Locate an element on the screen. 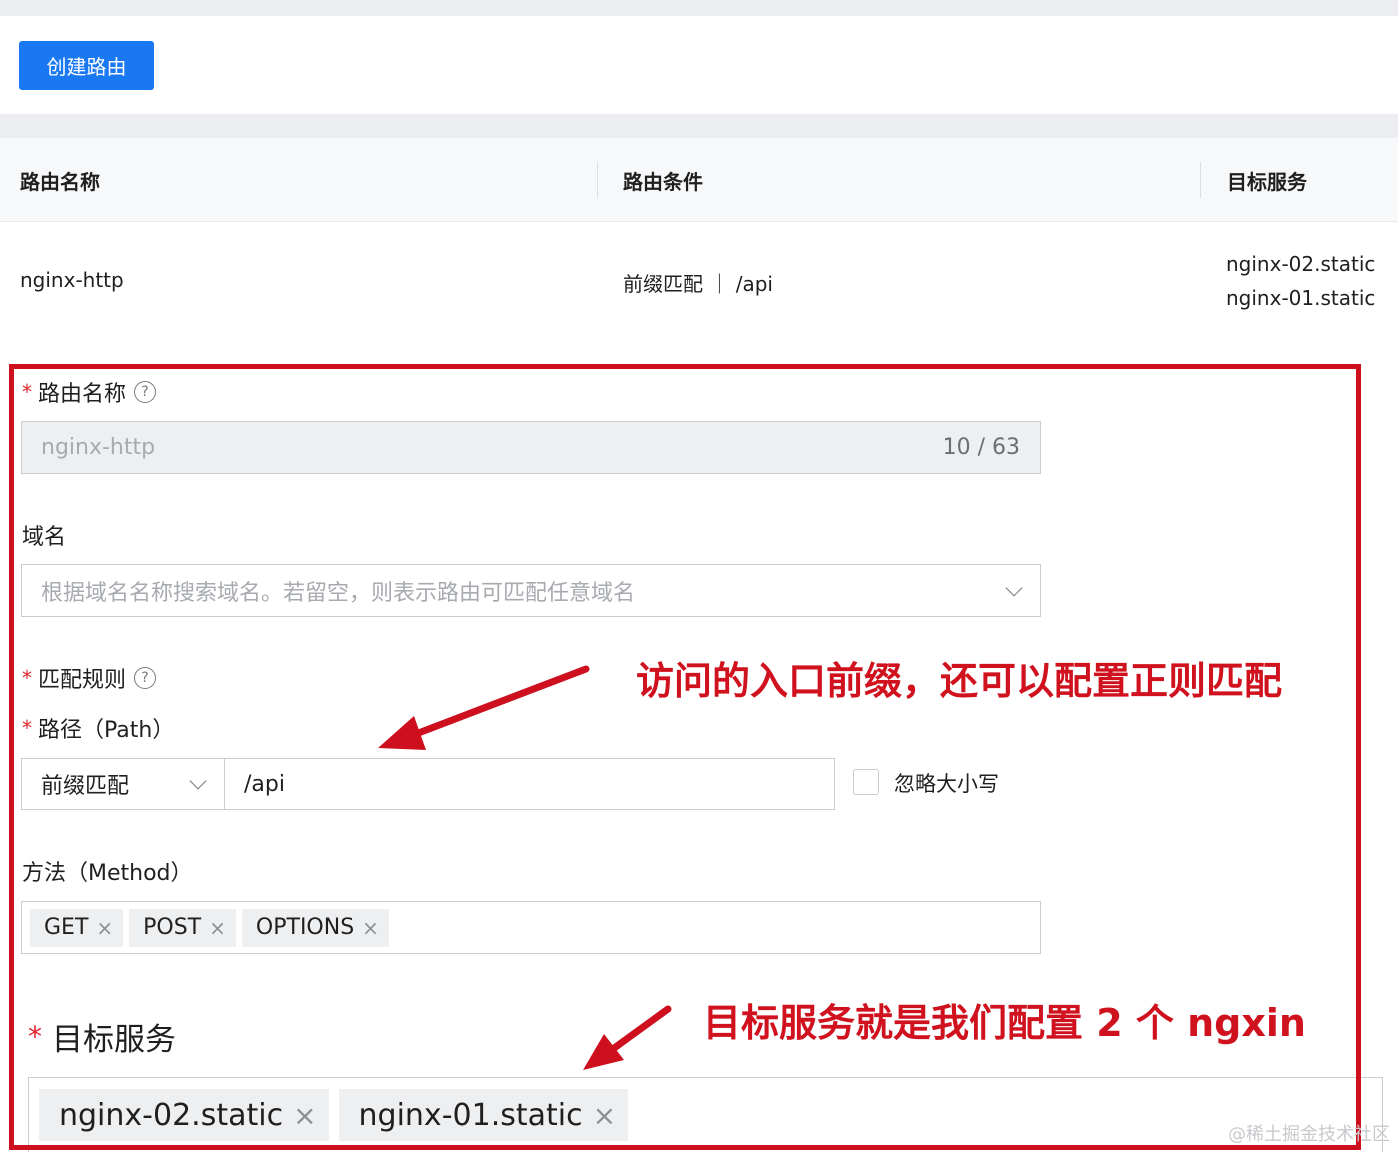 The width and height of the screenshot is (1398, 1152). target-service-label: * 目标服务 is located at coordinates (102, 1036).